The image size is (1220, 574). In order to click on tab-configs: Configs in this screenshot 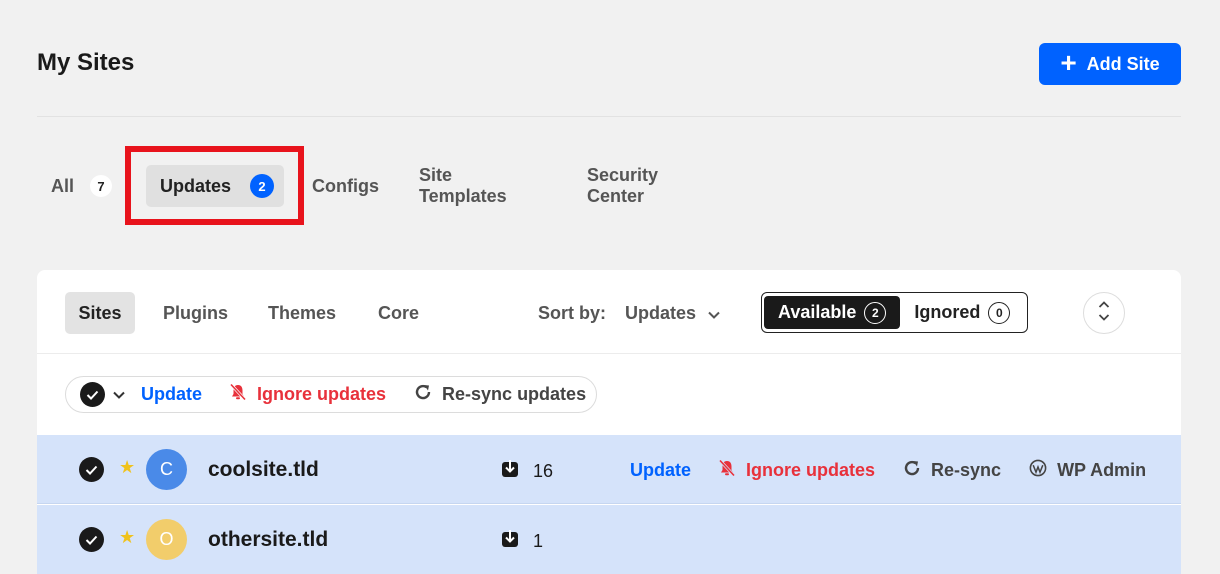, I will do `click(345, 186)`.